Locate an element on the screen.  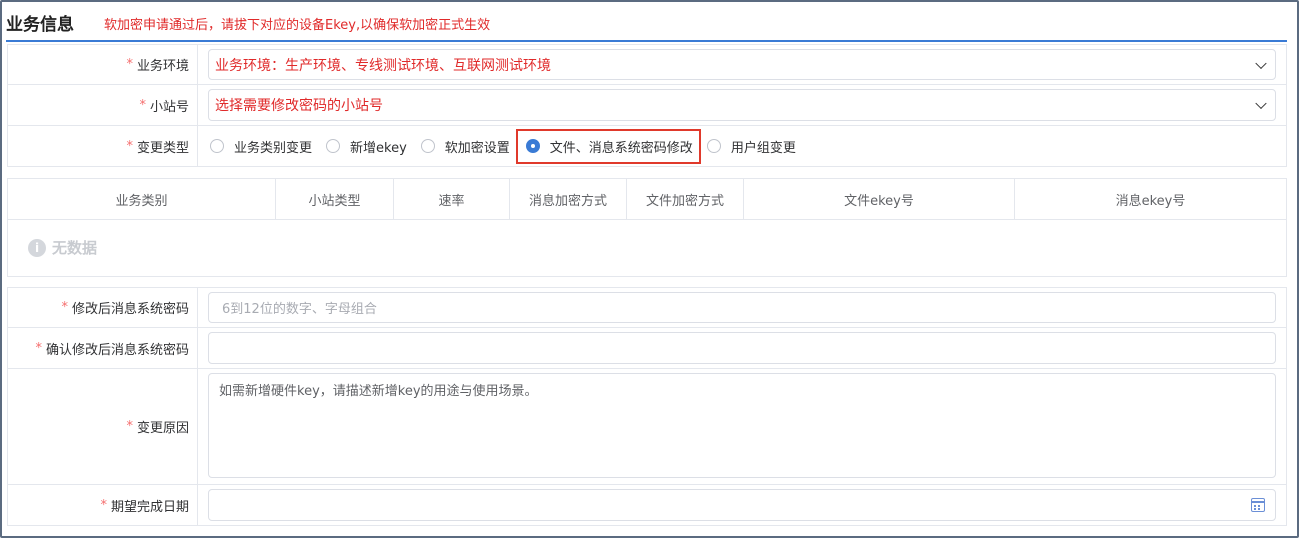
radio-business-category-change: 业务类别变更 is located at coordinates (261, 146).